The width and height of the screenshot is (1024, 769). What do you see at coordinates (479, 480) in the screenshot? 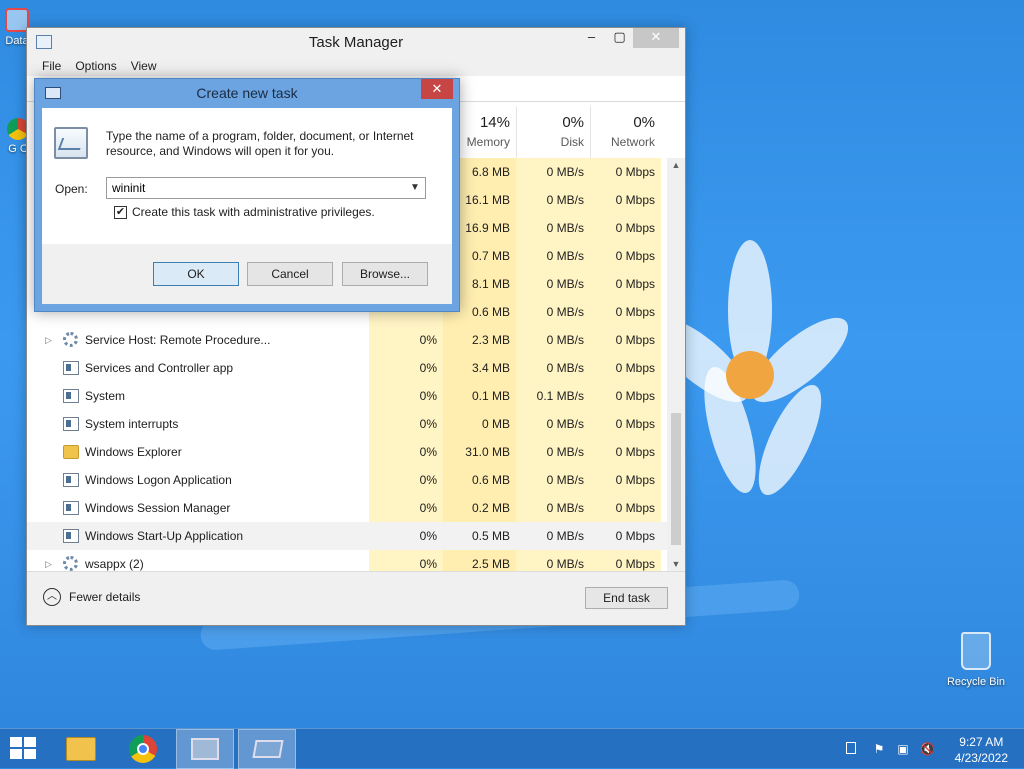
I see `memory-cell: 0.6 MB` at bounding box center [479, 480].